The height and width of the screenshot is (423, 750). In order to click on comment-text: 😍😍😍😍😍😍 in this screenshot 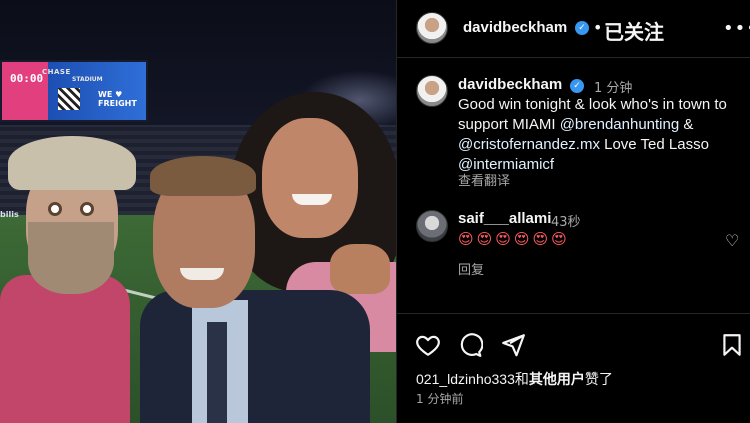, I will do `click(514, 239)`.